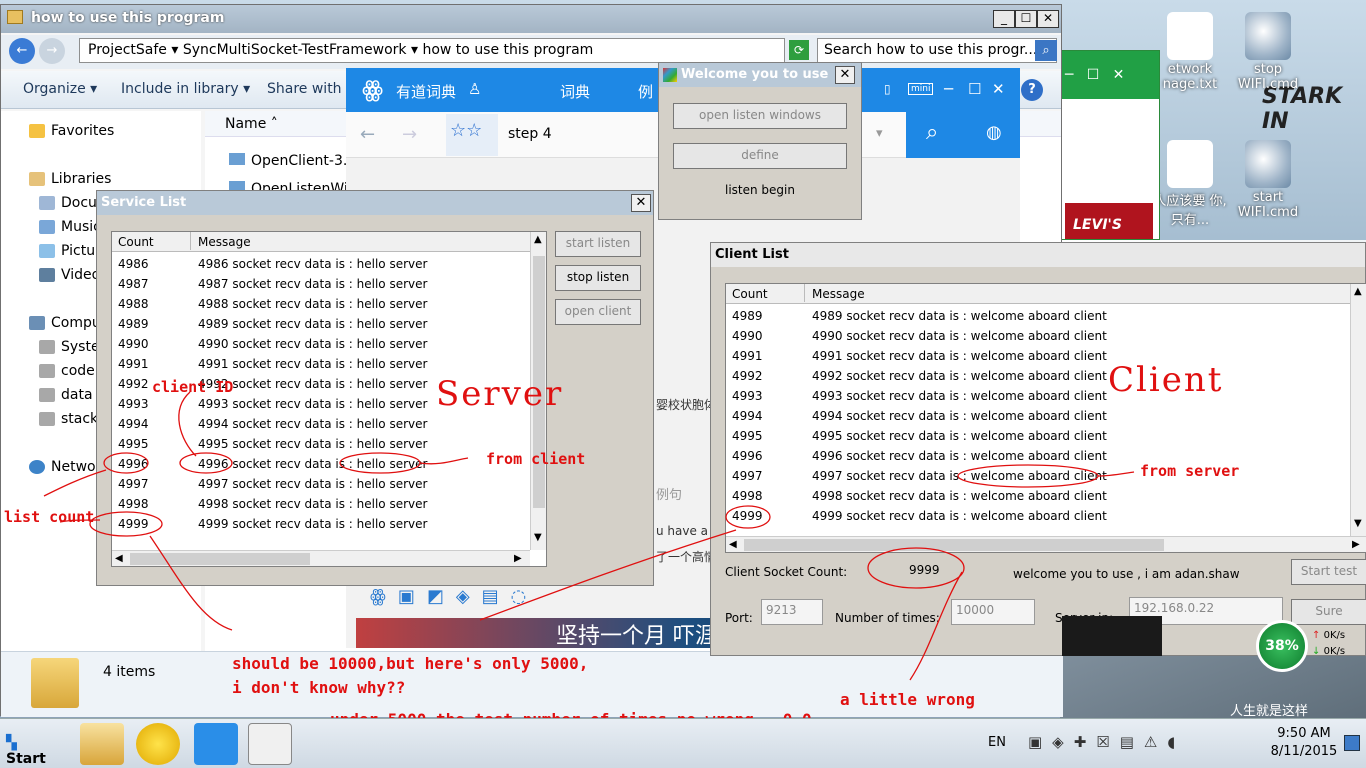 The width and height of the screenshot is (1366, 768). I want to click on refresh-icon: ⟳, so click(799, 50).